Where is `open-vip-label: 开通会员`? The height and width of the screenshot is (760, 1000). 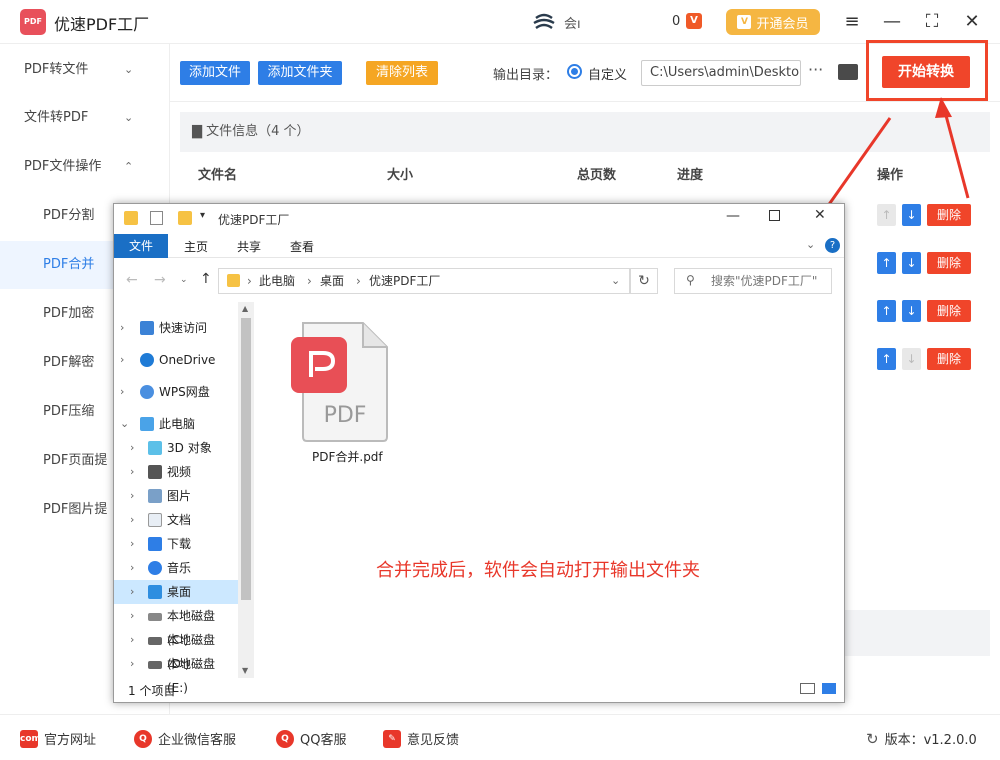
open-vip-label: 开通会员 is located at coordinates (782, 24).